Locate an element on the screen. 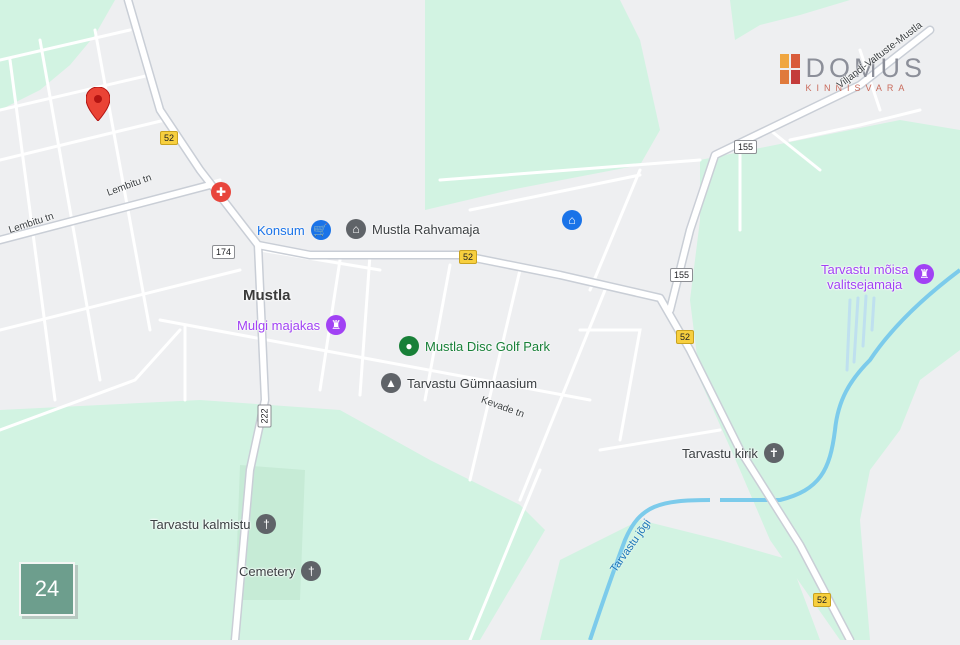 This screenshot has width=960, height=645. poi-disc-golf: ● Mustla Disc Golf Park is located at coordinates (474, 346).